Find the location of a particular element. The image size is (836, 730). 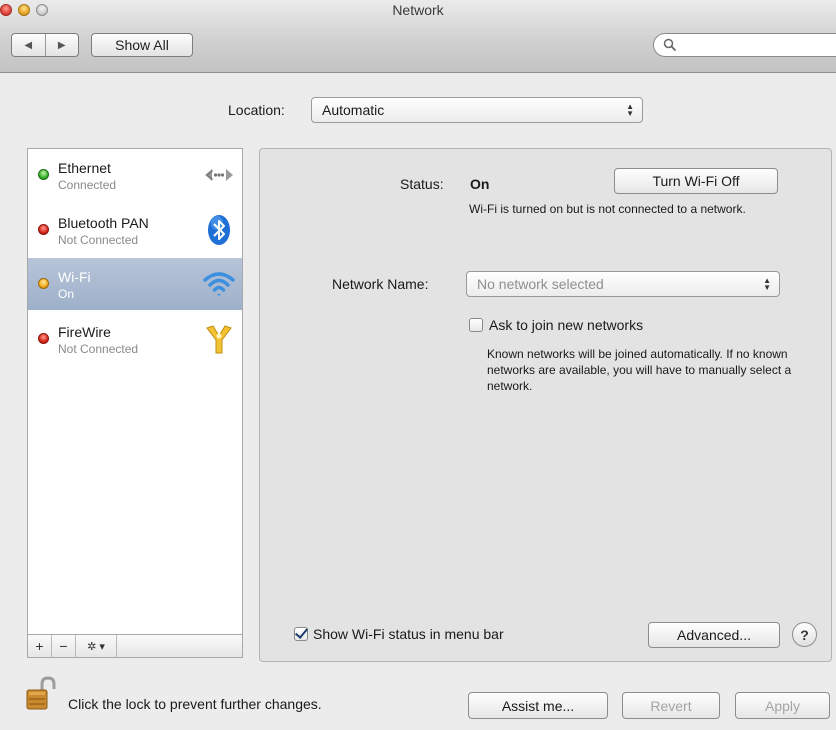

back-forward-control: ◀ ▶ is located at coordinates (45, 45).